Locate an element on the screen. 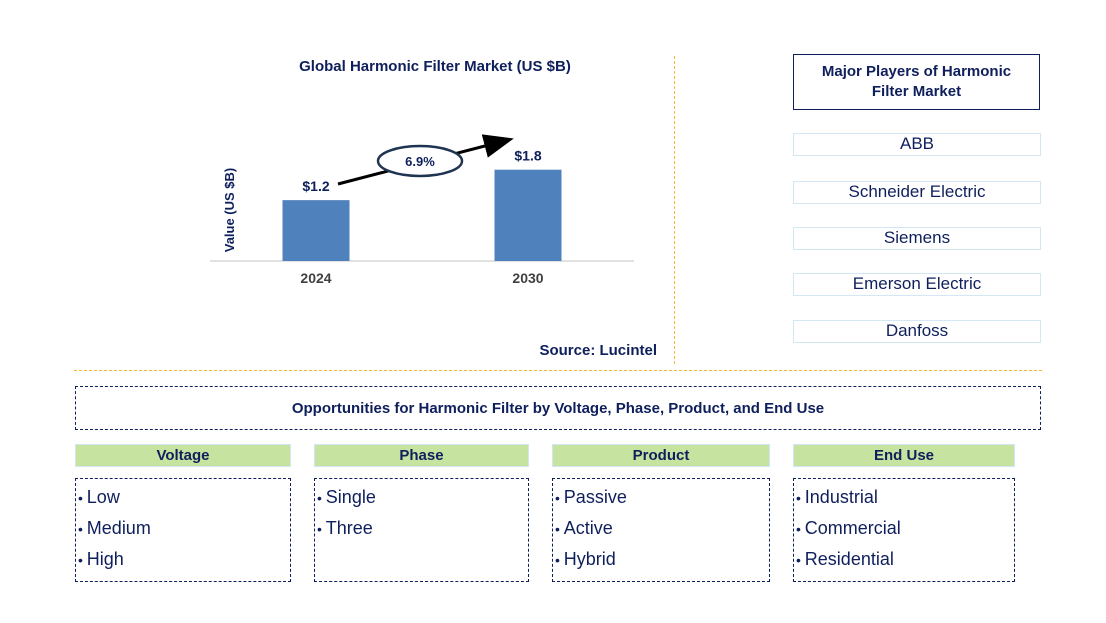 This screenshot has width=1106, height=623. players-title: Major Players of Harmonic Filter Market is located at coordinates (916, 82).